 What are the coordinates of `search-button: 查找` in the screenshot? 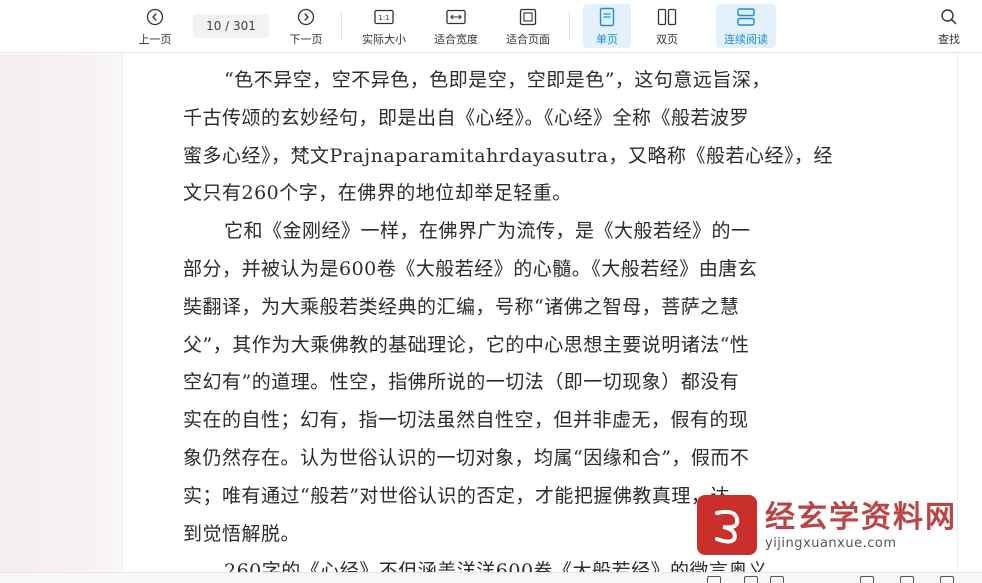 It's located at (949, 26).